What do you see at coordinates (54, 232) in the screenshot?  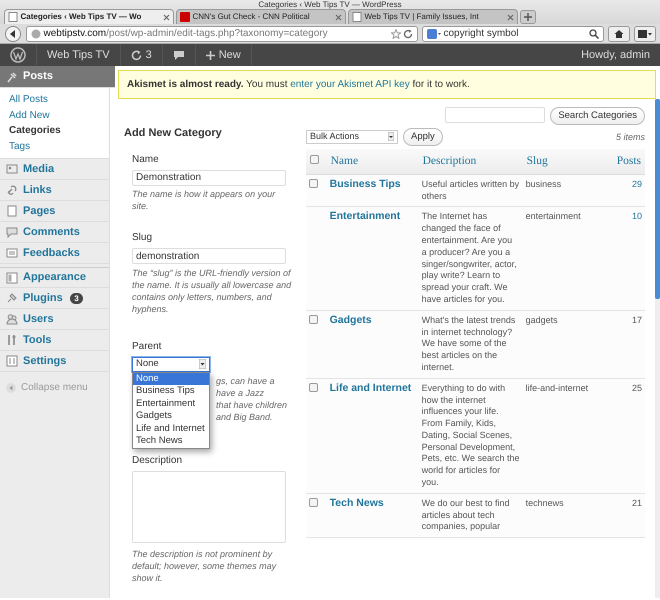 I see `sidebar-item: Comments` at bounding box center [54, 232].